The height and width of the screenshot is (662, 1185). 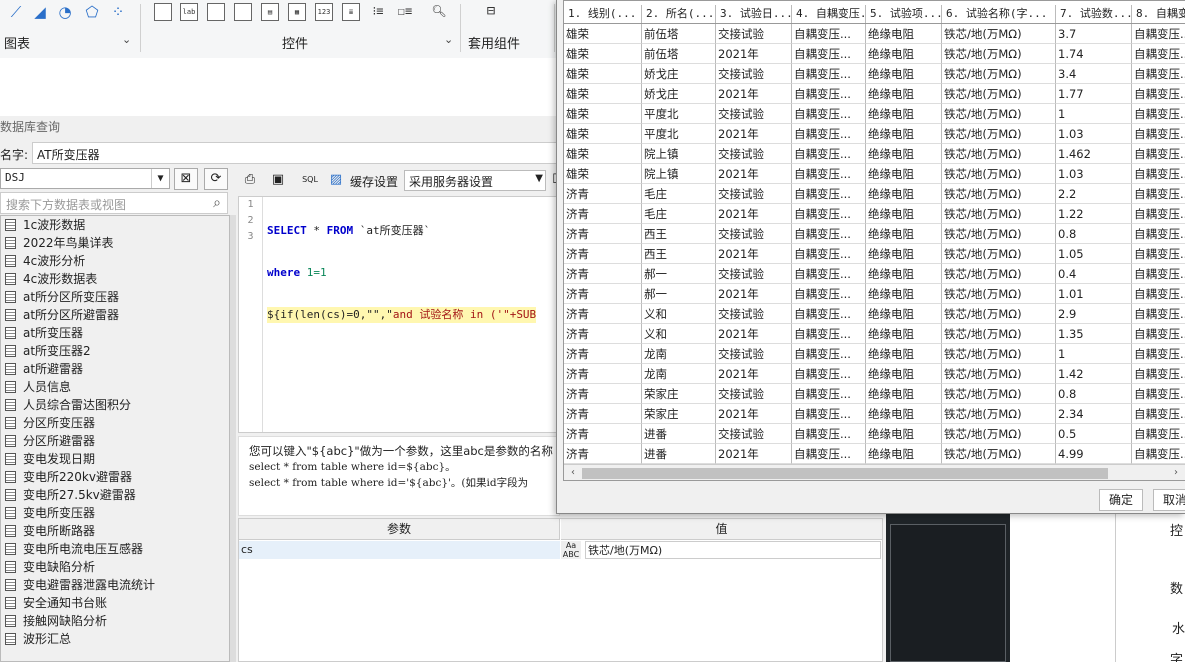 I want to click on table-list-item: at所变压器2, so click(x=115, y=351).